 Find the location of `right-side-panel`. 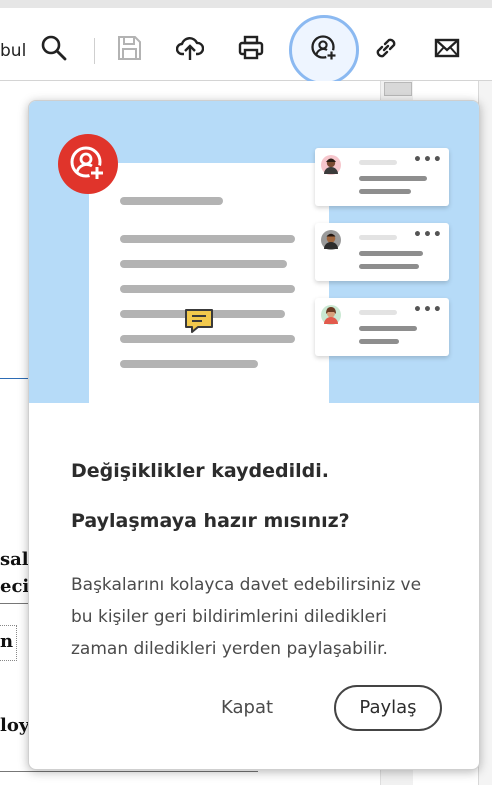

right-side-panel is located at coordinates (485, 433).